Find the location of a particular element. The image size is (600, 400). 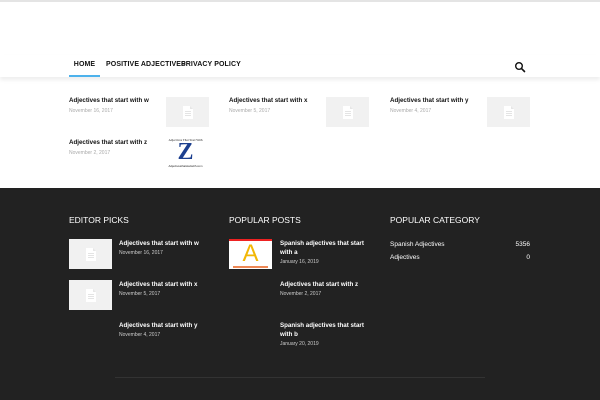

editor-pick-title: Adjectives that start with y is located at coordinates (163, 325).